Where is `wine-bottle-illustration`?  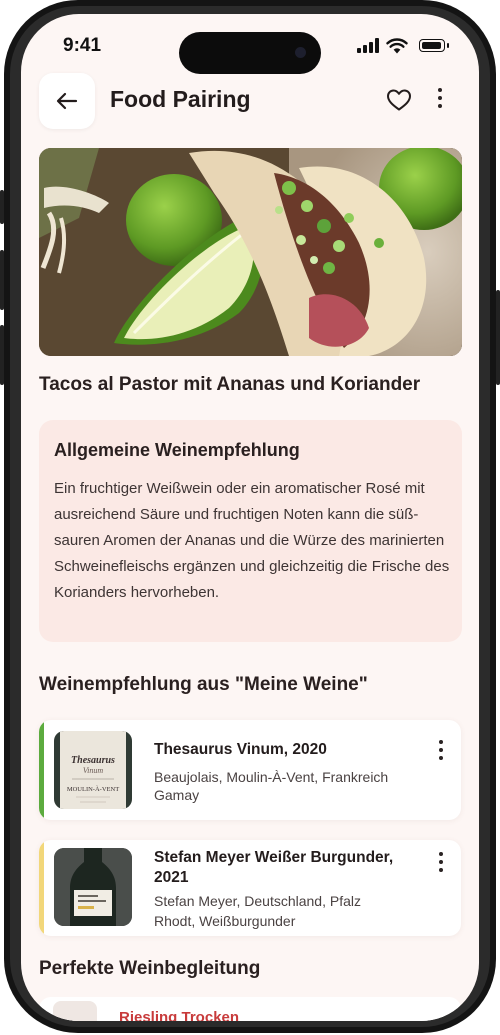
wine-bottle-illustration is located at coordinates (93, 887).